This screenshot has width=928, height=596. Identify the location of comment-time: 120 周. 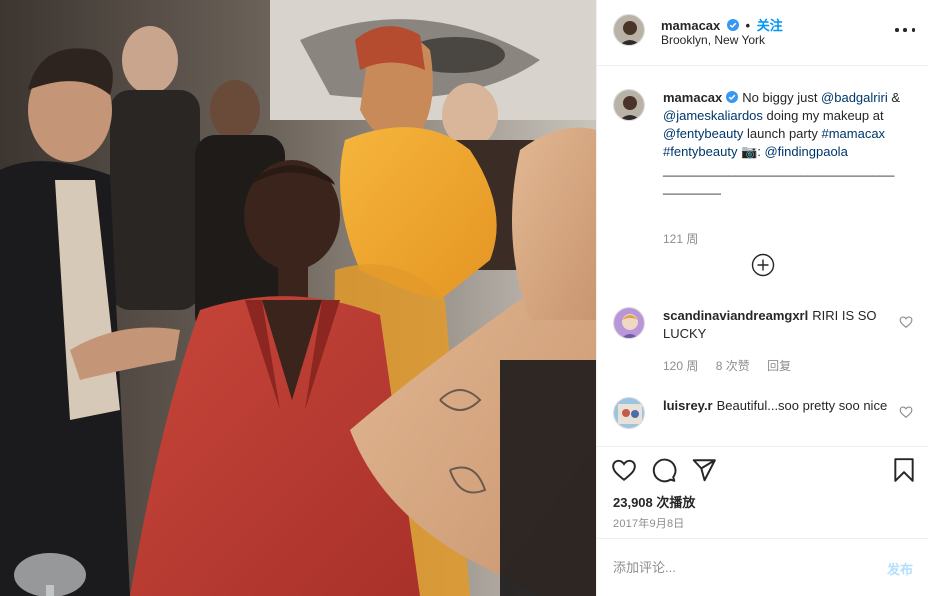
(680, 366).